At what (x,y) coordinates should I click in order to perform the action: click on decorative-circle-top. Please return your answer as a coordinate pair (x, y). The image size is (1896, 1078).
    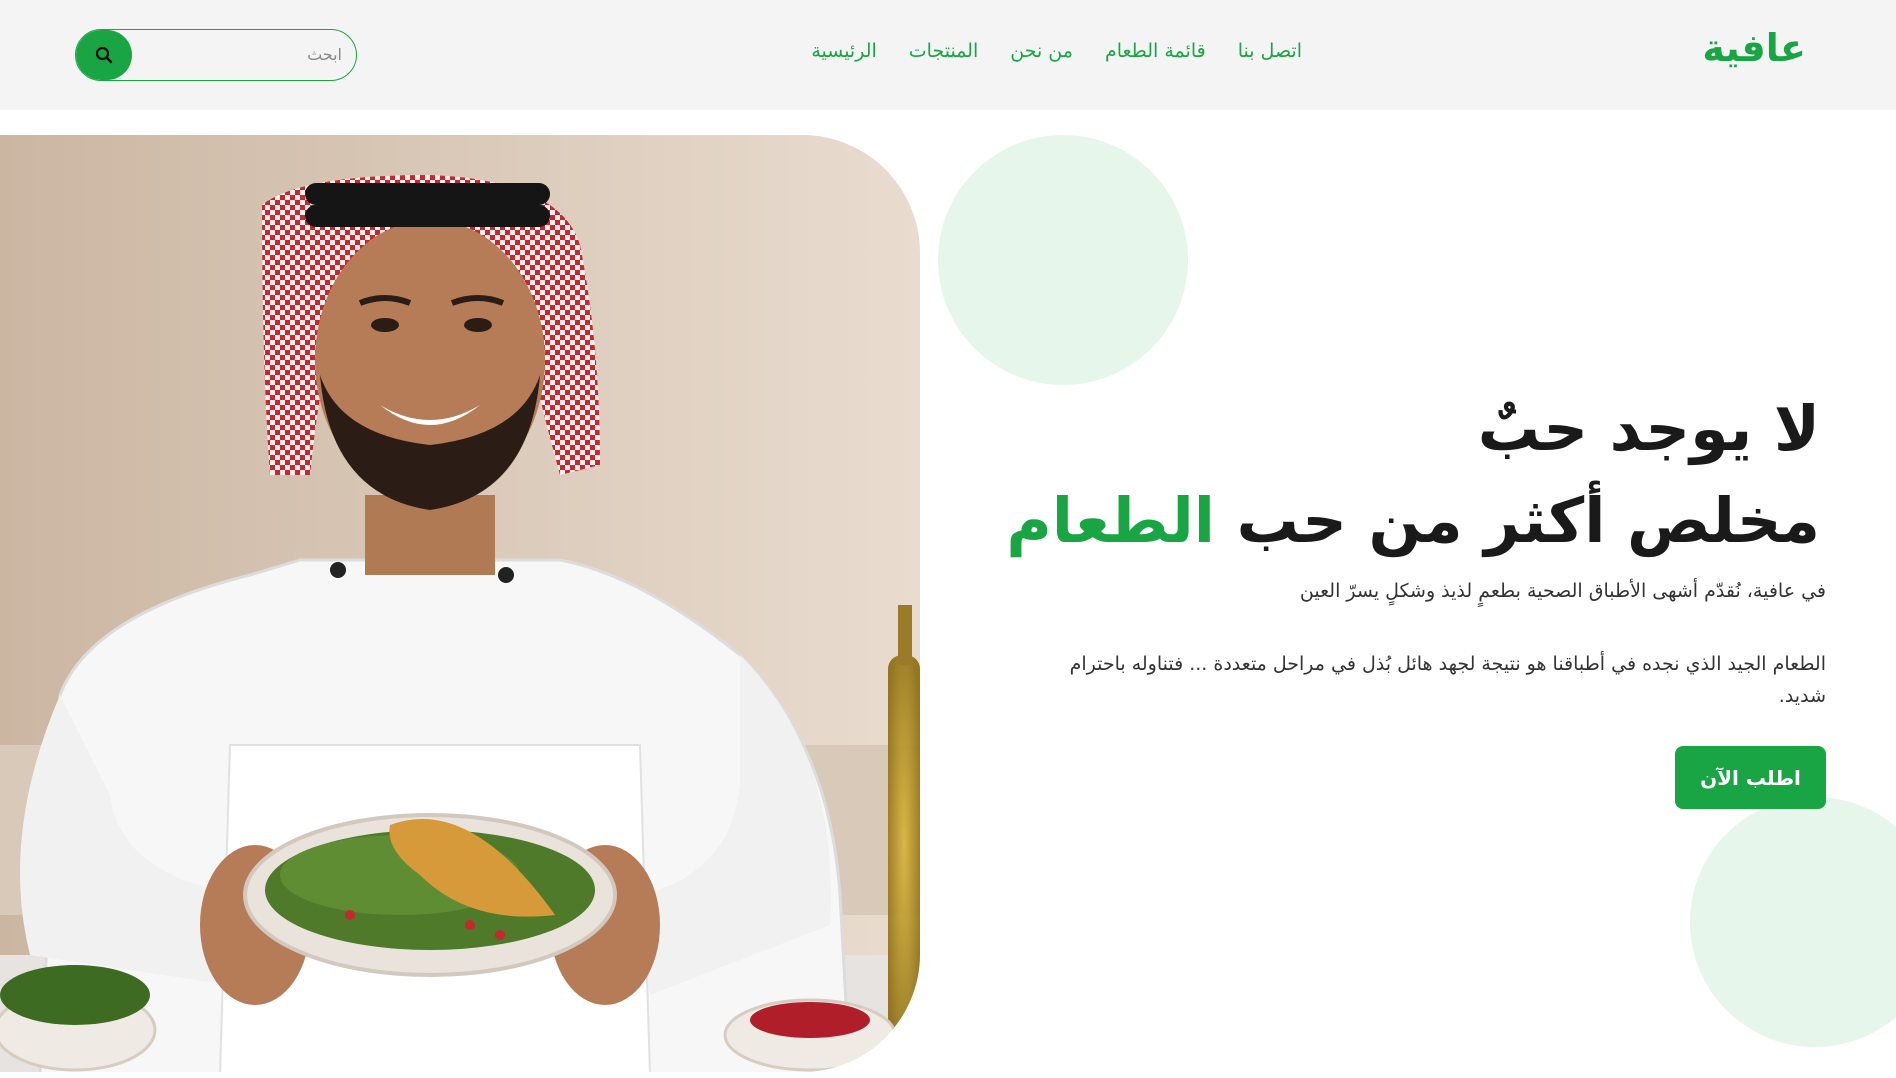
    Looking at the image, I should click on (1063, 260).